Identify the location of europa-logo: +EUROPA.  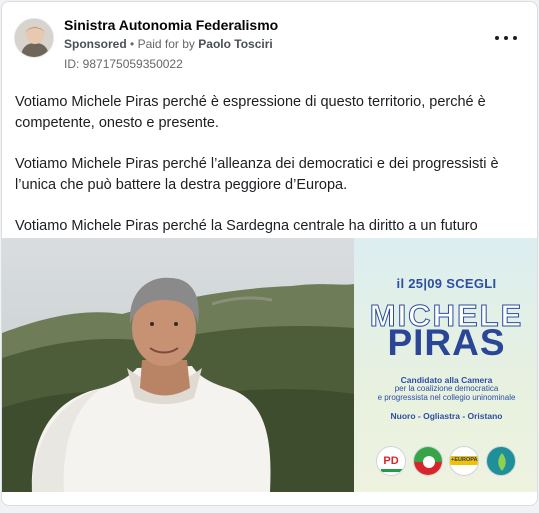
(464, 461).